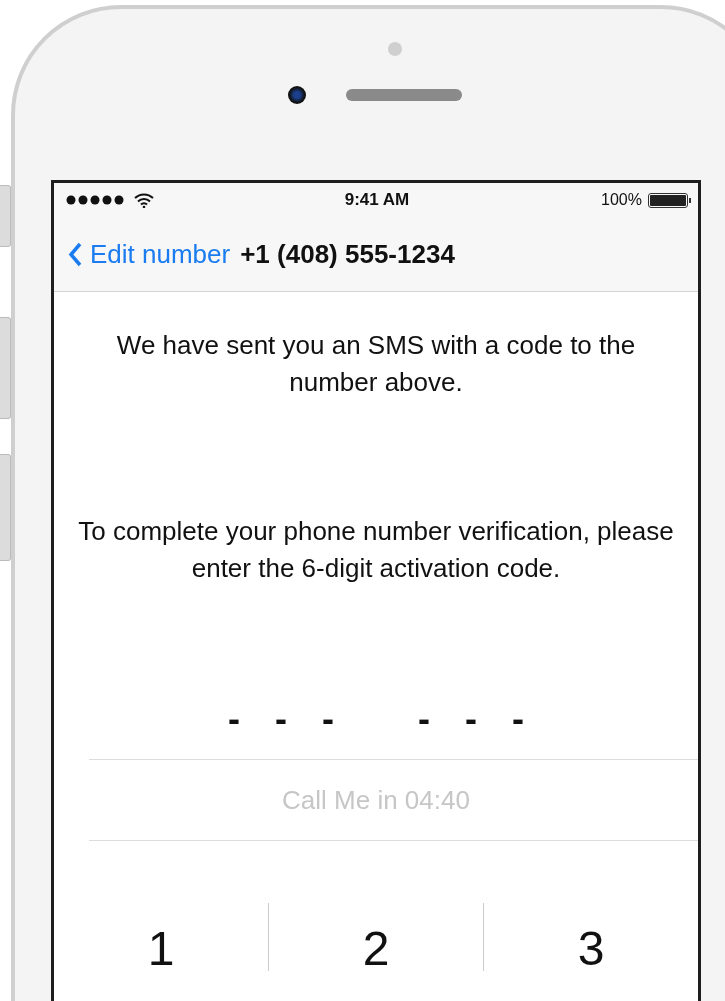  I want to click on instruction-text: We have sent you an SMS with a code to the number above., so click(376, 364).